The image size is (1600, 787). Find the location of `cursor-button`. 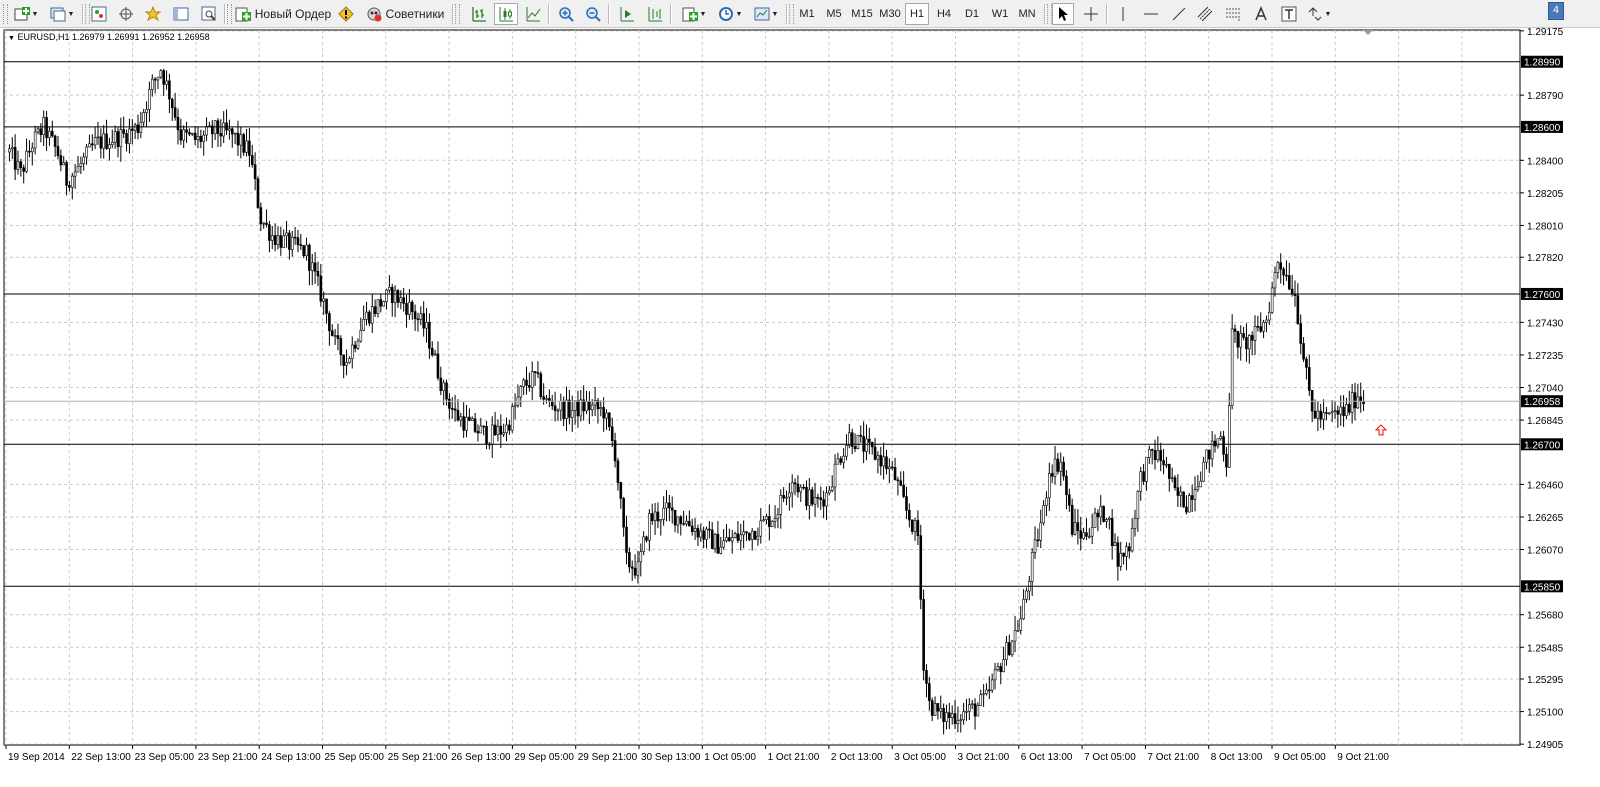

cursor-button is located at coordinates (1063, 14).